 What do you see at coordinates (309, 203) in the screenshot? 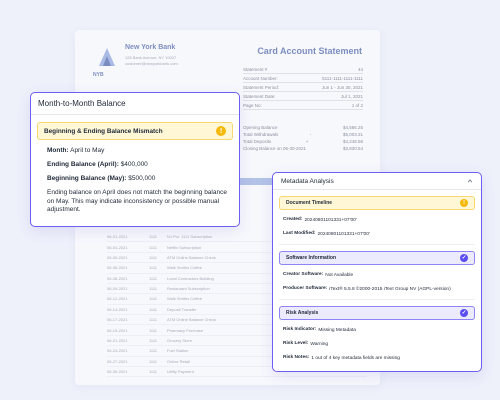
I see `section-title: Document Timeline` at bounding box center [309, 203].